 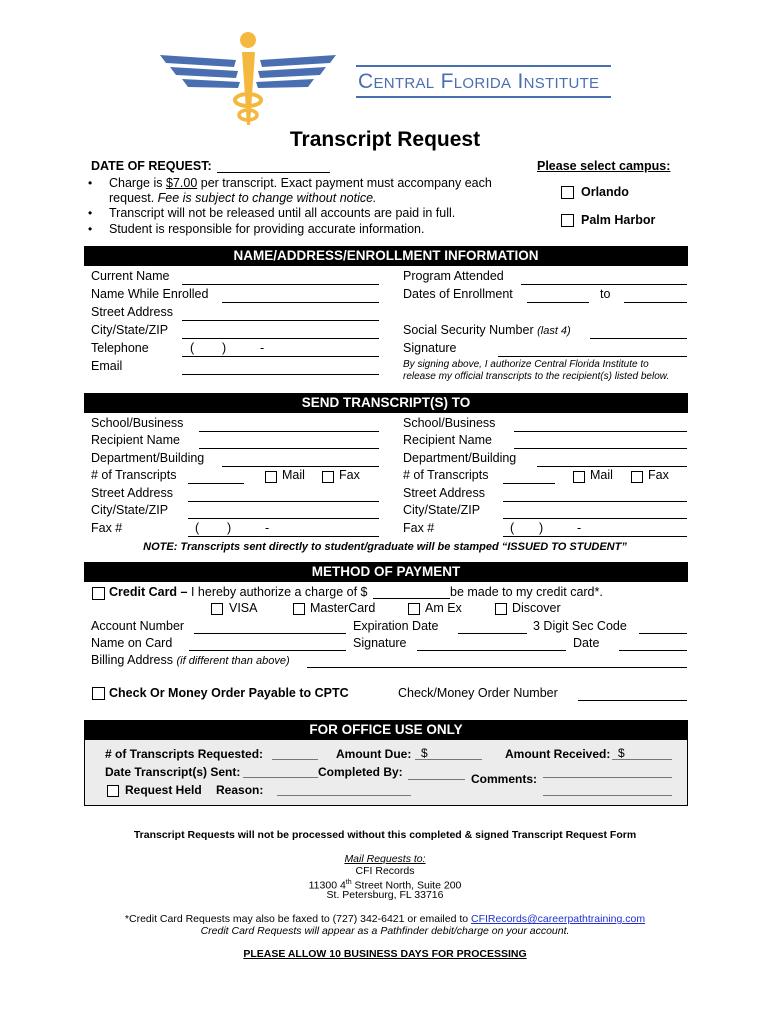 I want to click on discover-checkbox, so click(x=501, y=609).